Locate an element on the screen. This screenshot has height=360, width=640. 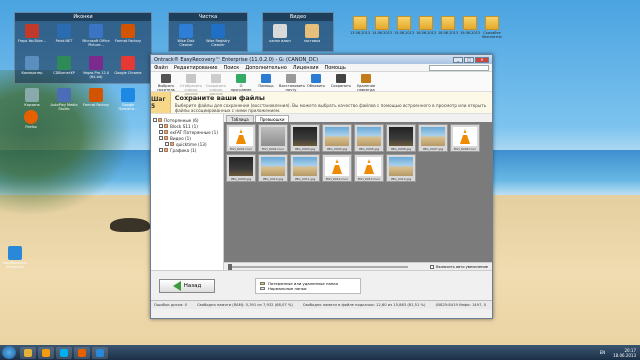
auto-zoom-checkbox is located at coordinates (432, 266).